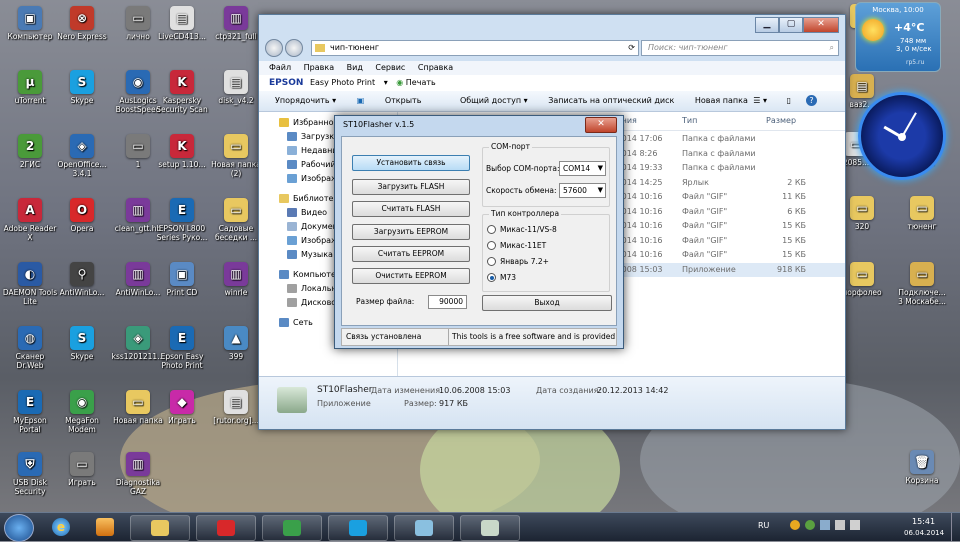 The width and height of the screenshot is (960, 542). I want to click on load-eeprom-button: Загрузить EEPROM, so click(411, 232).